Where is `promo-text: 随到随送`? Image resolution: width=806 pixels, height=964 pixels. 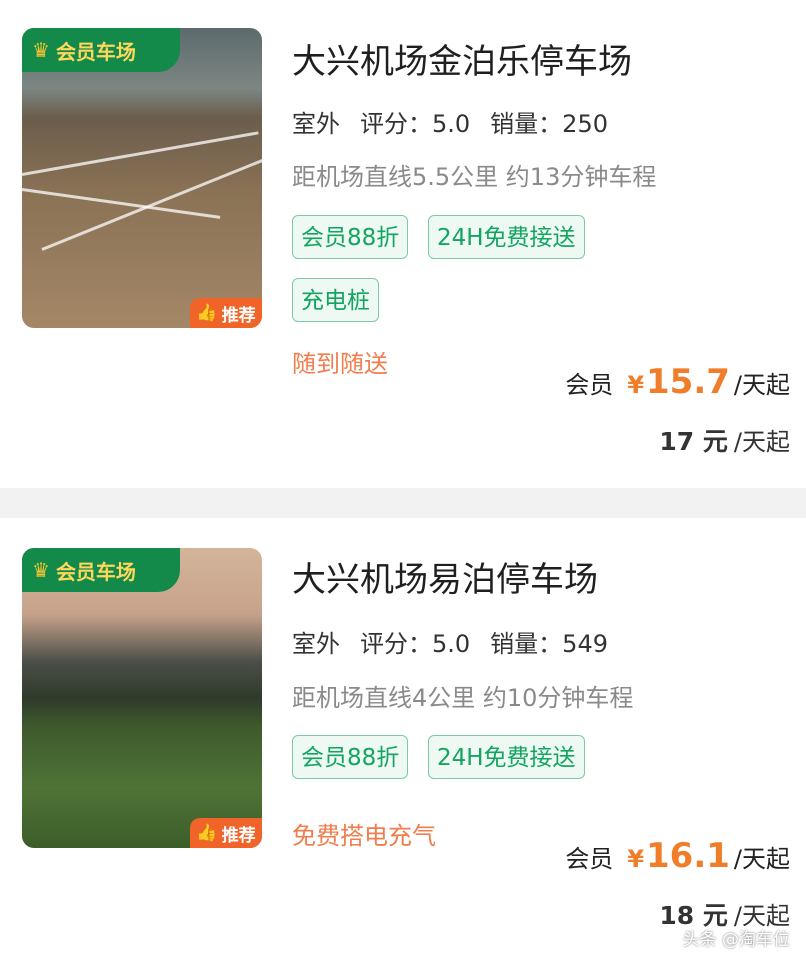 promo-text: 随到随送 is located at coordinates (340, 364).